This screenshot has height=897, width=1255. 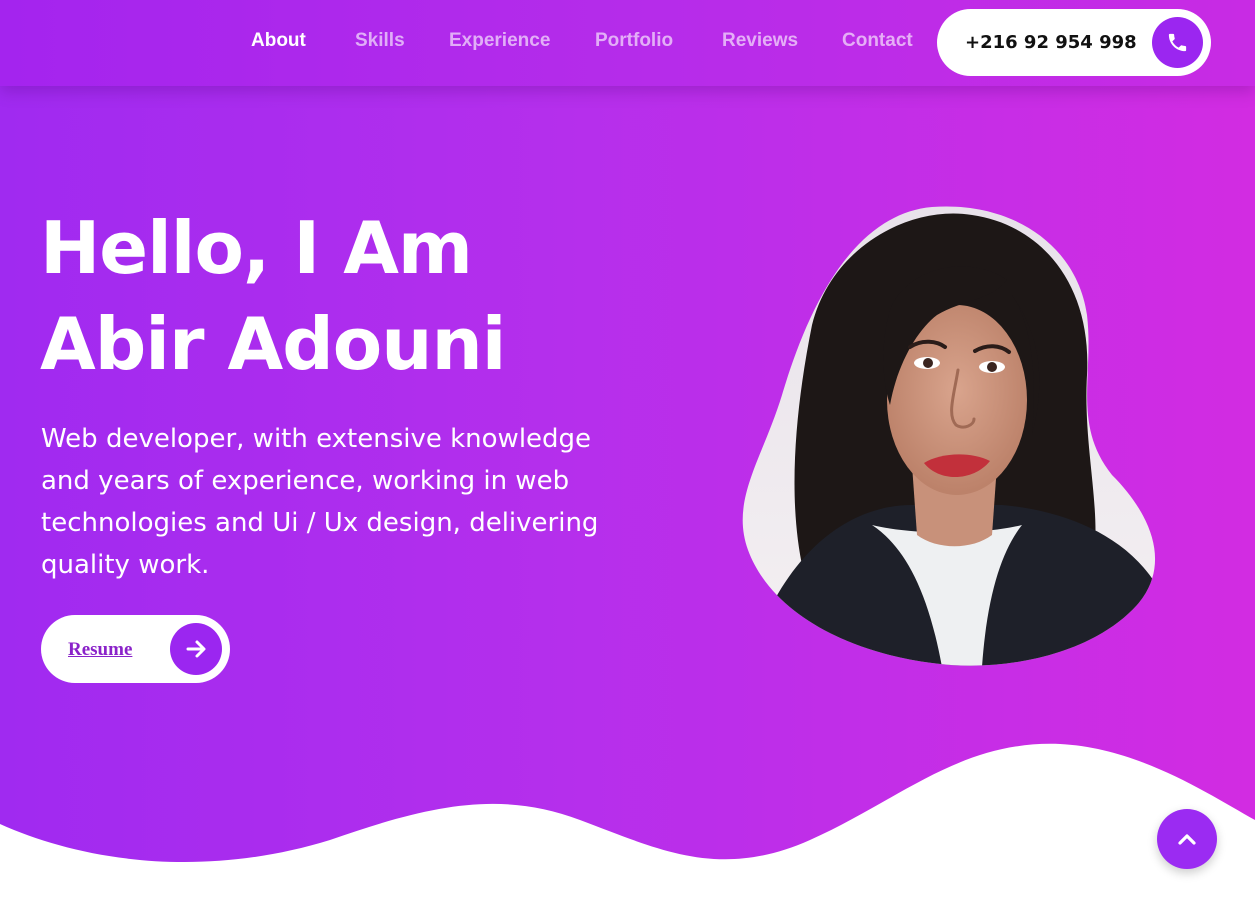 What do you see at coordinates (273, 344) in the screenshot?
I see `hero-title-name: Abir Adouni` at bounding box center [273, 344].